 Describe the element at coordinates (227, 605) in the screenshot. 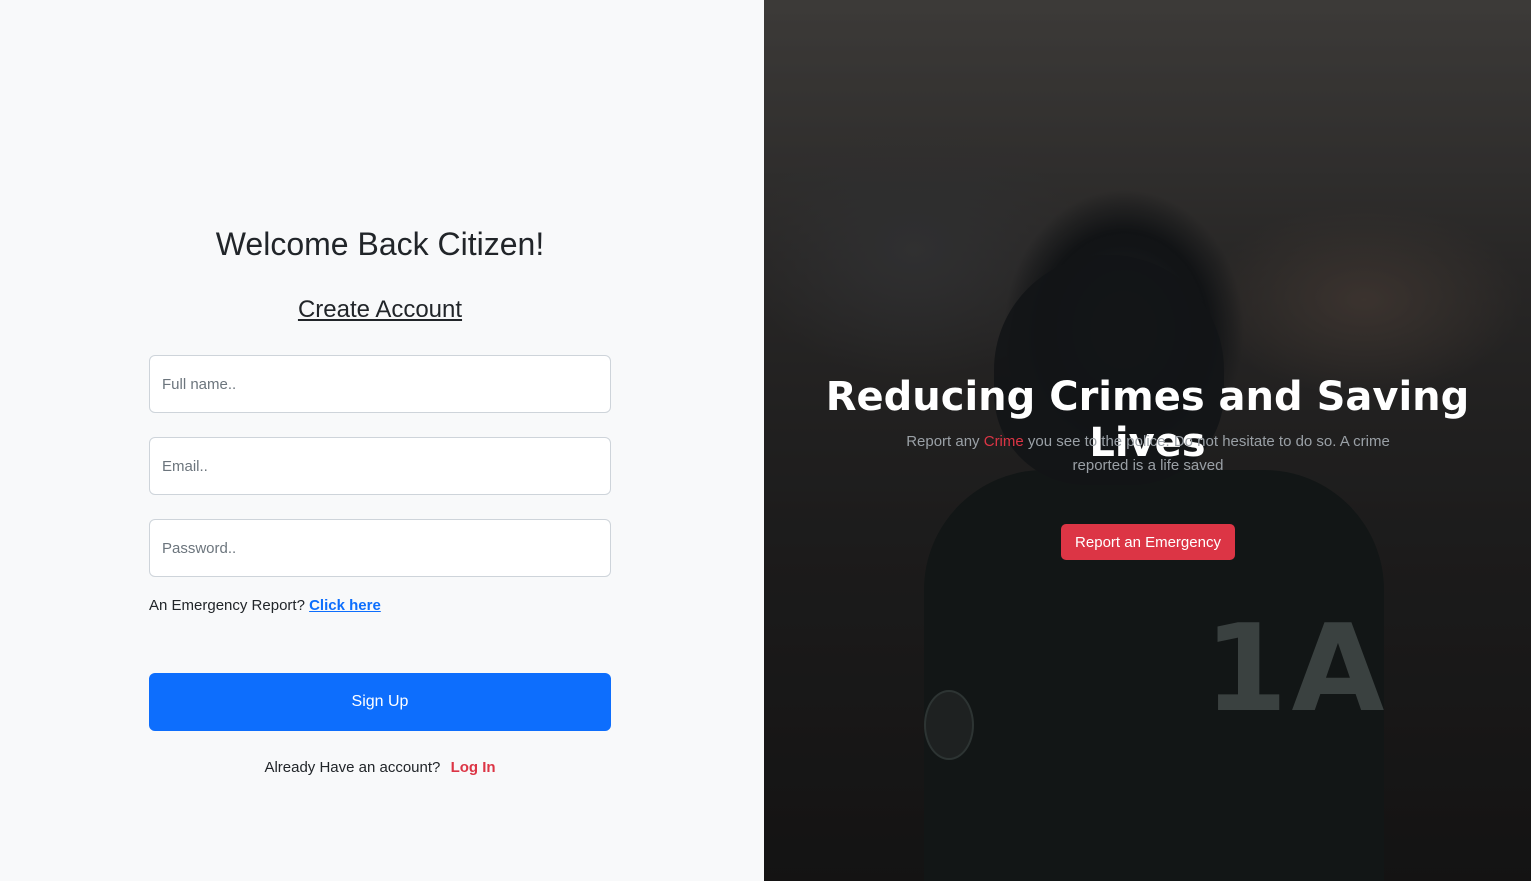

I see `emergency-prompt: An Emergency Report?` at that location.